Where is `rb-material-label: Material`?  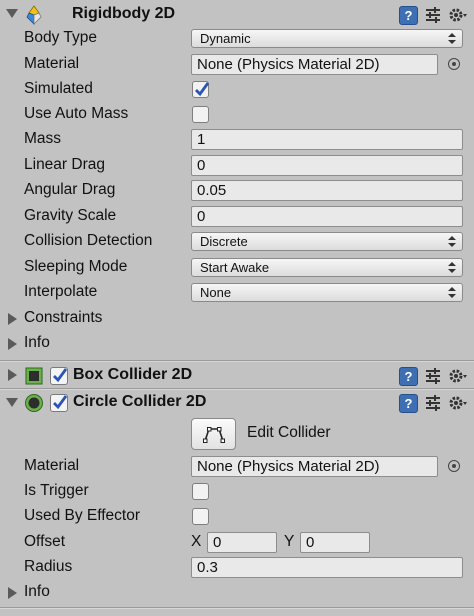
rb-material-label: Material is located at coordinates (52, 63).